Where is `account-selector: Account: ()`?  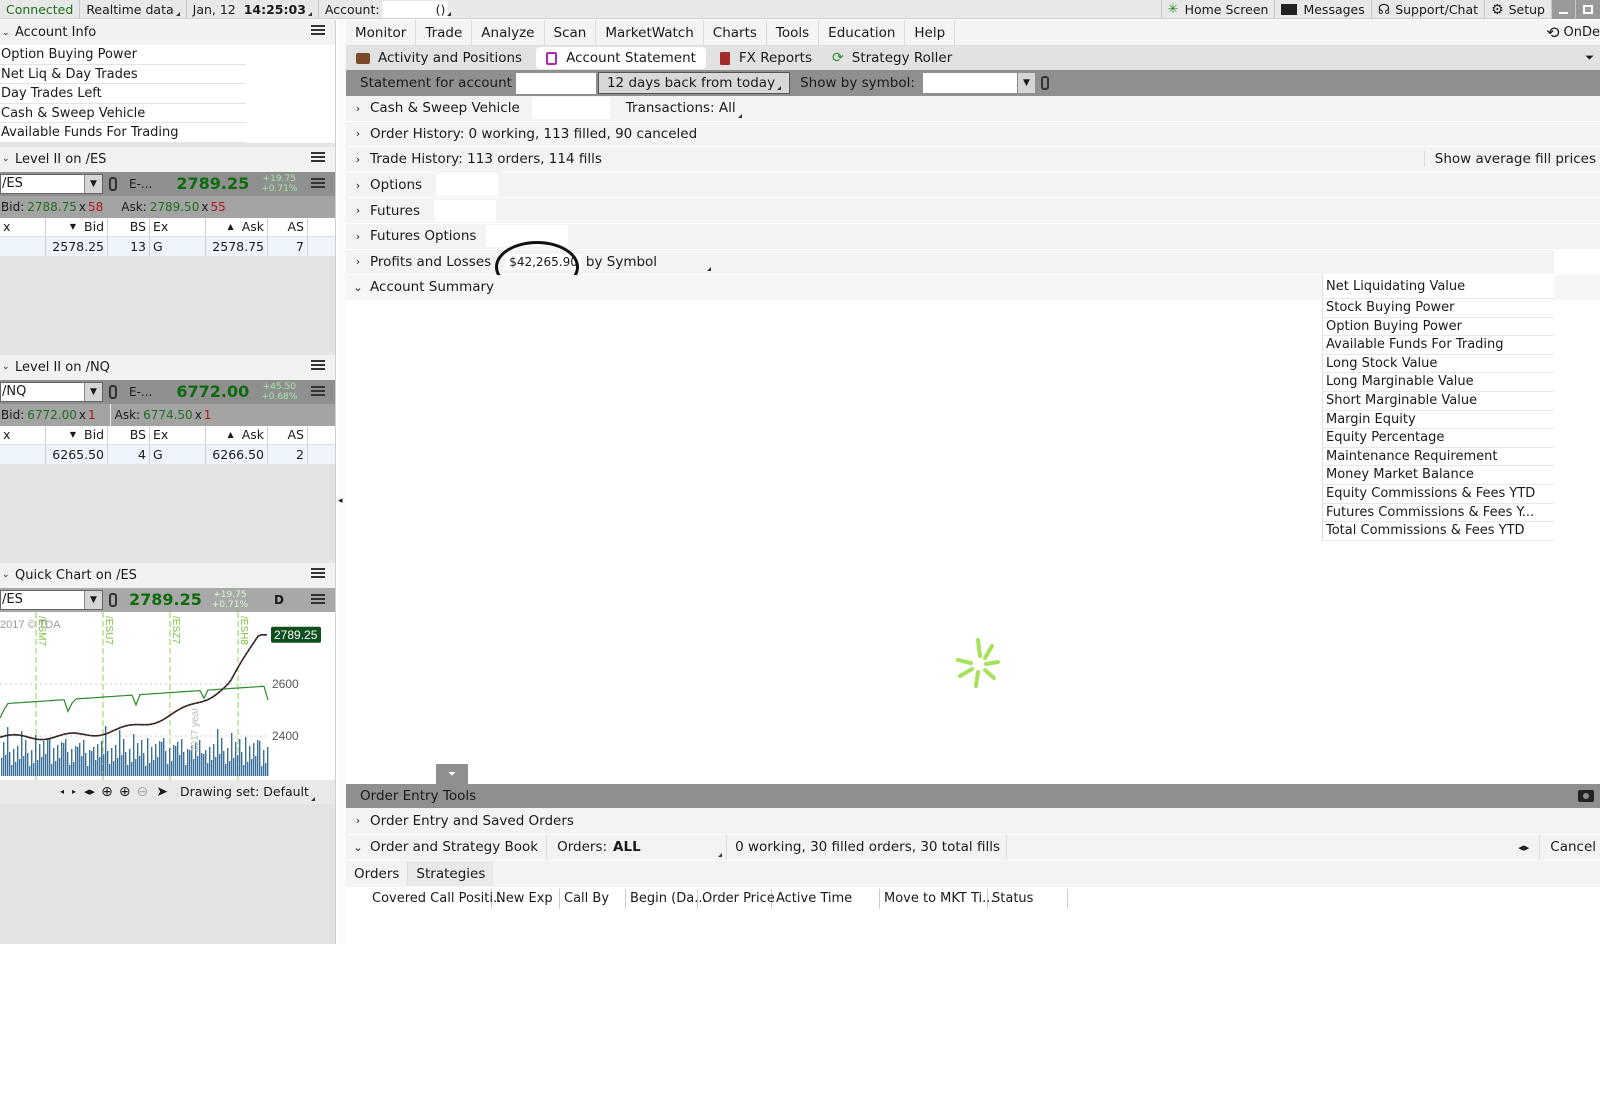
account-selector: Account: () is located at coordinates (388, 9).